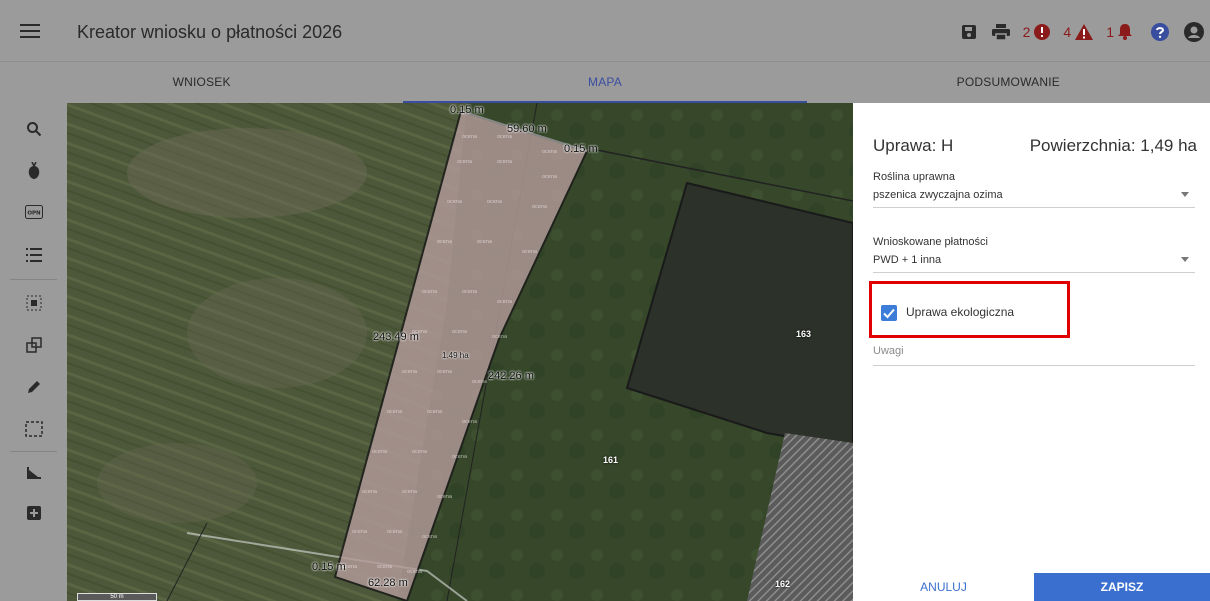 The image size is (1210, 601). I want to click on hamburger-icon, so click(30, 31).